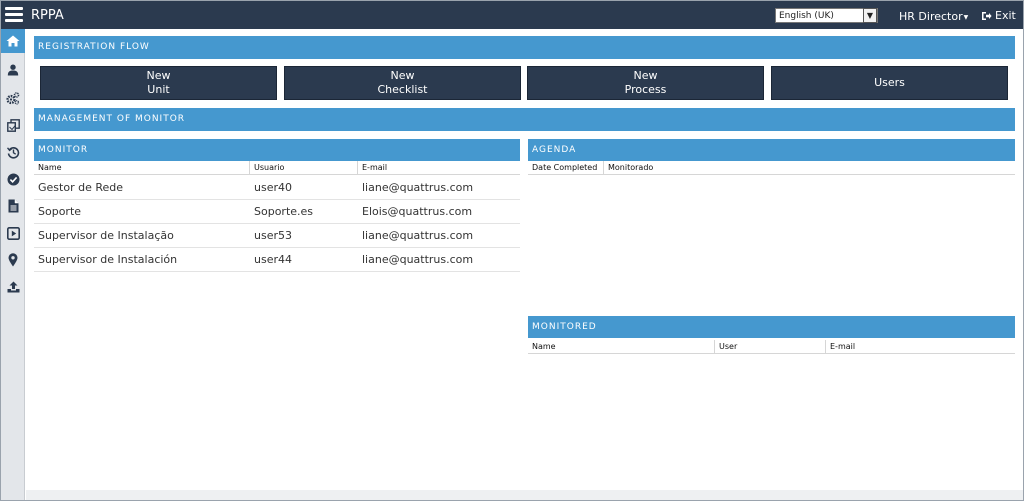 This screenshot has height=501, width=1024. I want to click on gears-icon, so click(13, 98).